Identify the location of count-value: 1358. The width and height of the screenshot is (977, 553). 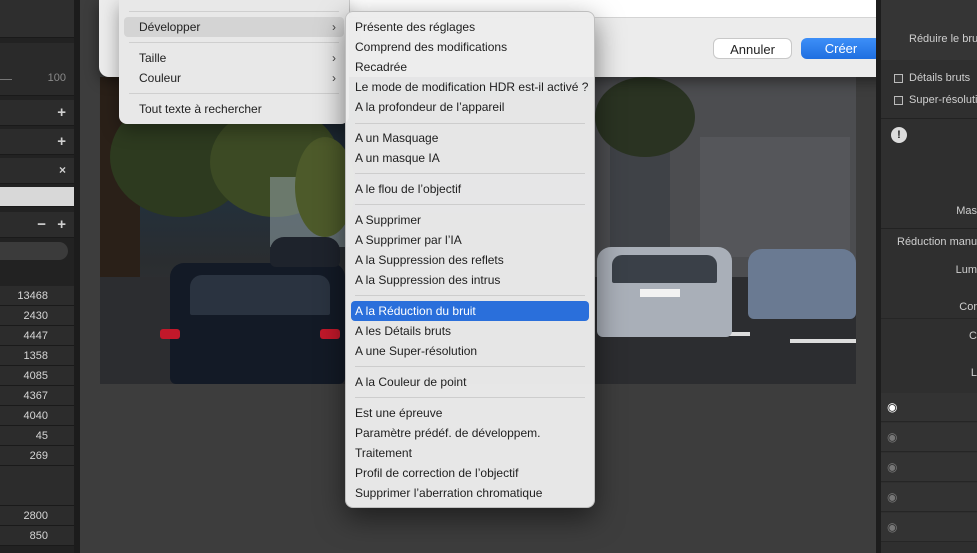
(35, 356).